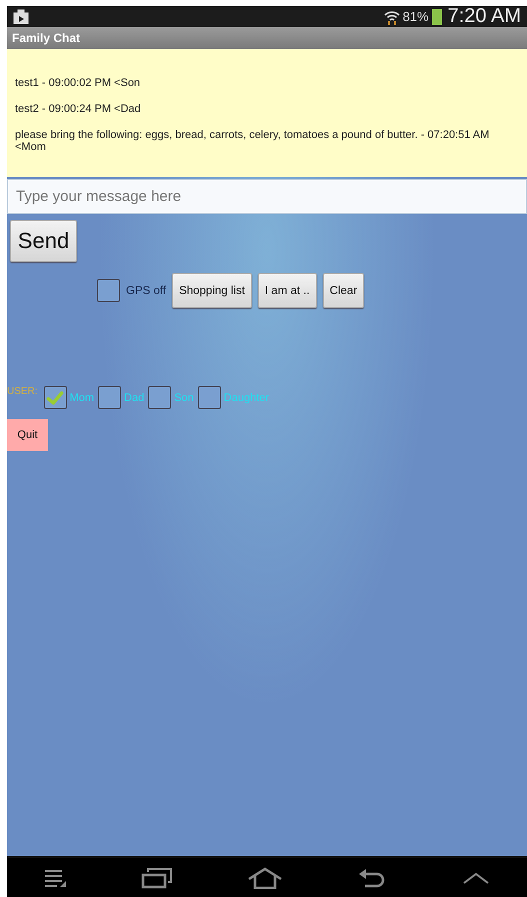 The image size is (527, 897). Describe the element at coordinates (415, 16) in the screenshot. I see `battery-percent: 81%` at that location.